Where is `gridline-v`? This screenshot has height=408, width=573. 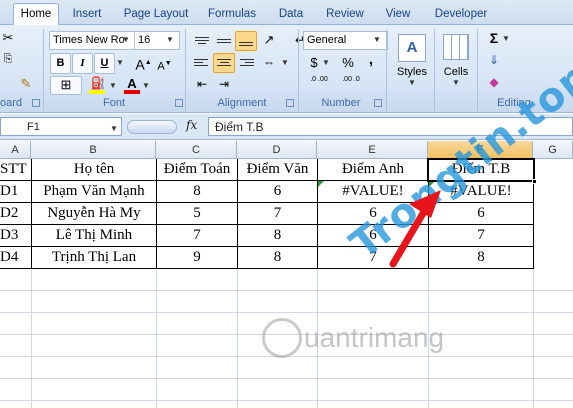 gridline-v is located at coordinates (237, 338).